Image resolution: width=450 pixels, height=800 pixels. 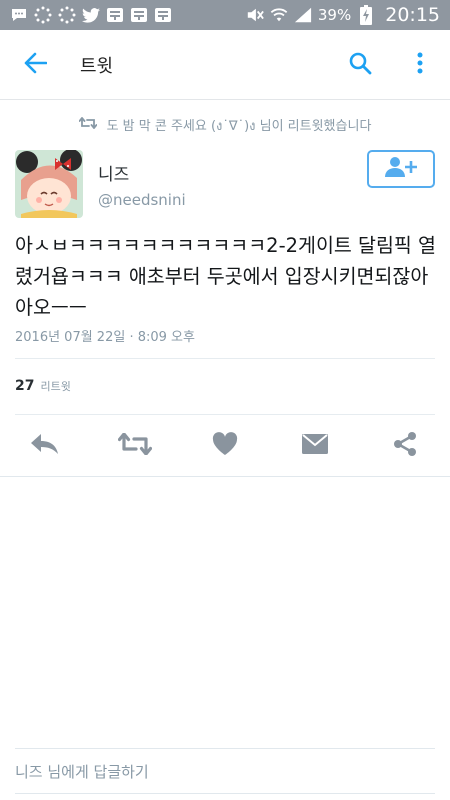 I want to click on twitter-bird-icon, so click(x=91, y=15).